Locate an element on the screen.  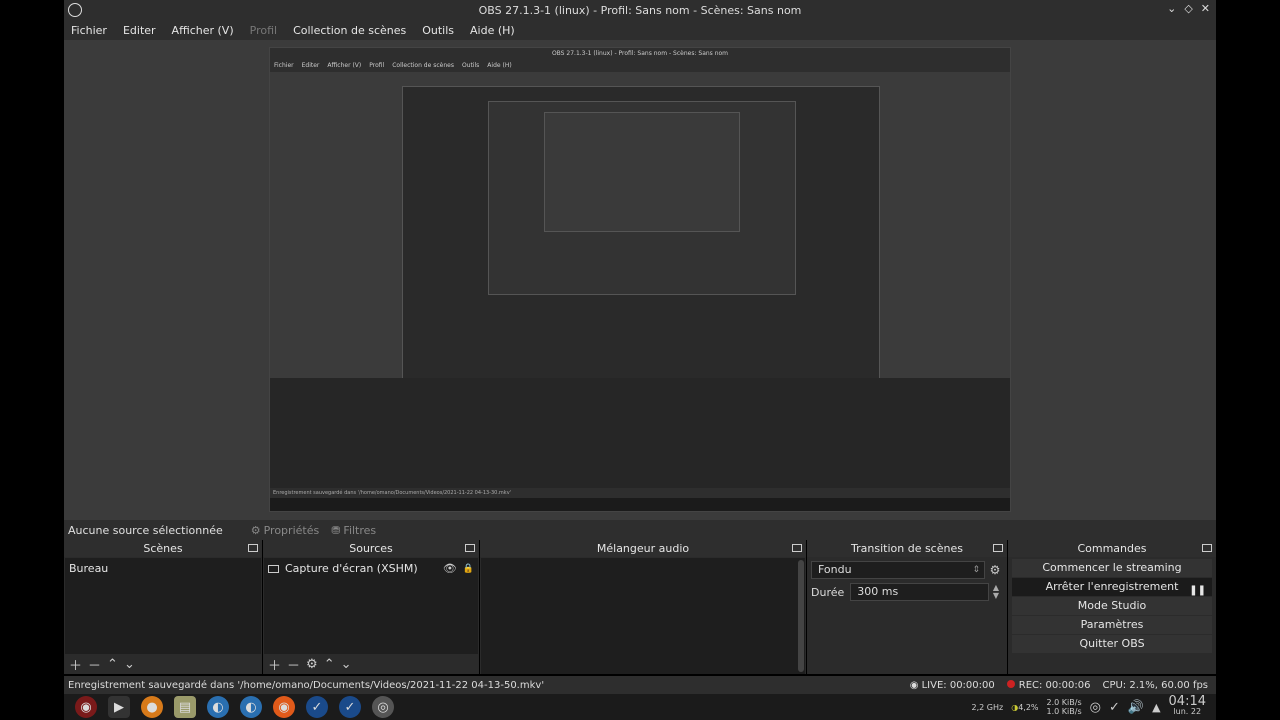
steam-tray-icon: ✓ is located at coordinates (1114, 707).